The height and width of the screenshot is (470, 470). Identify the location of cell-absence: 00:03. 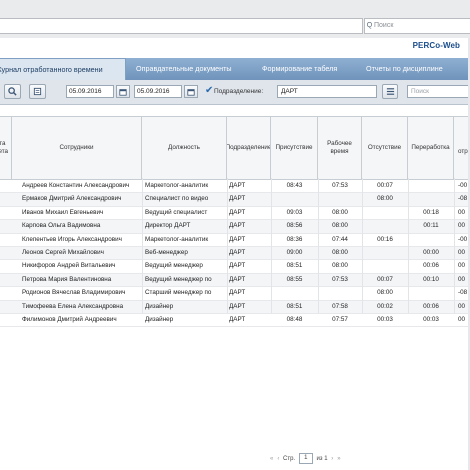
(385, 319).